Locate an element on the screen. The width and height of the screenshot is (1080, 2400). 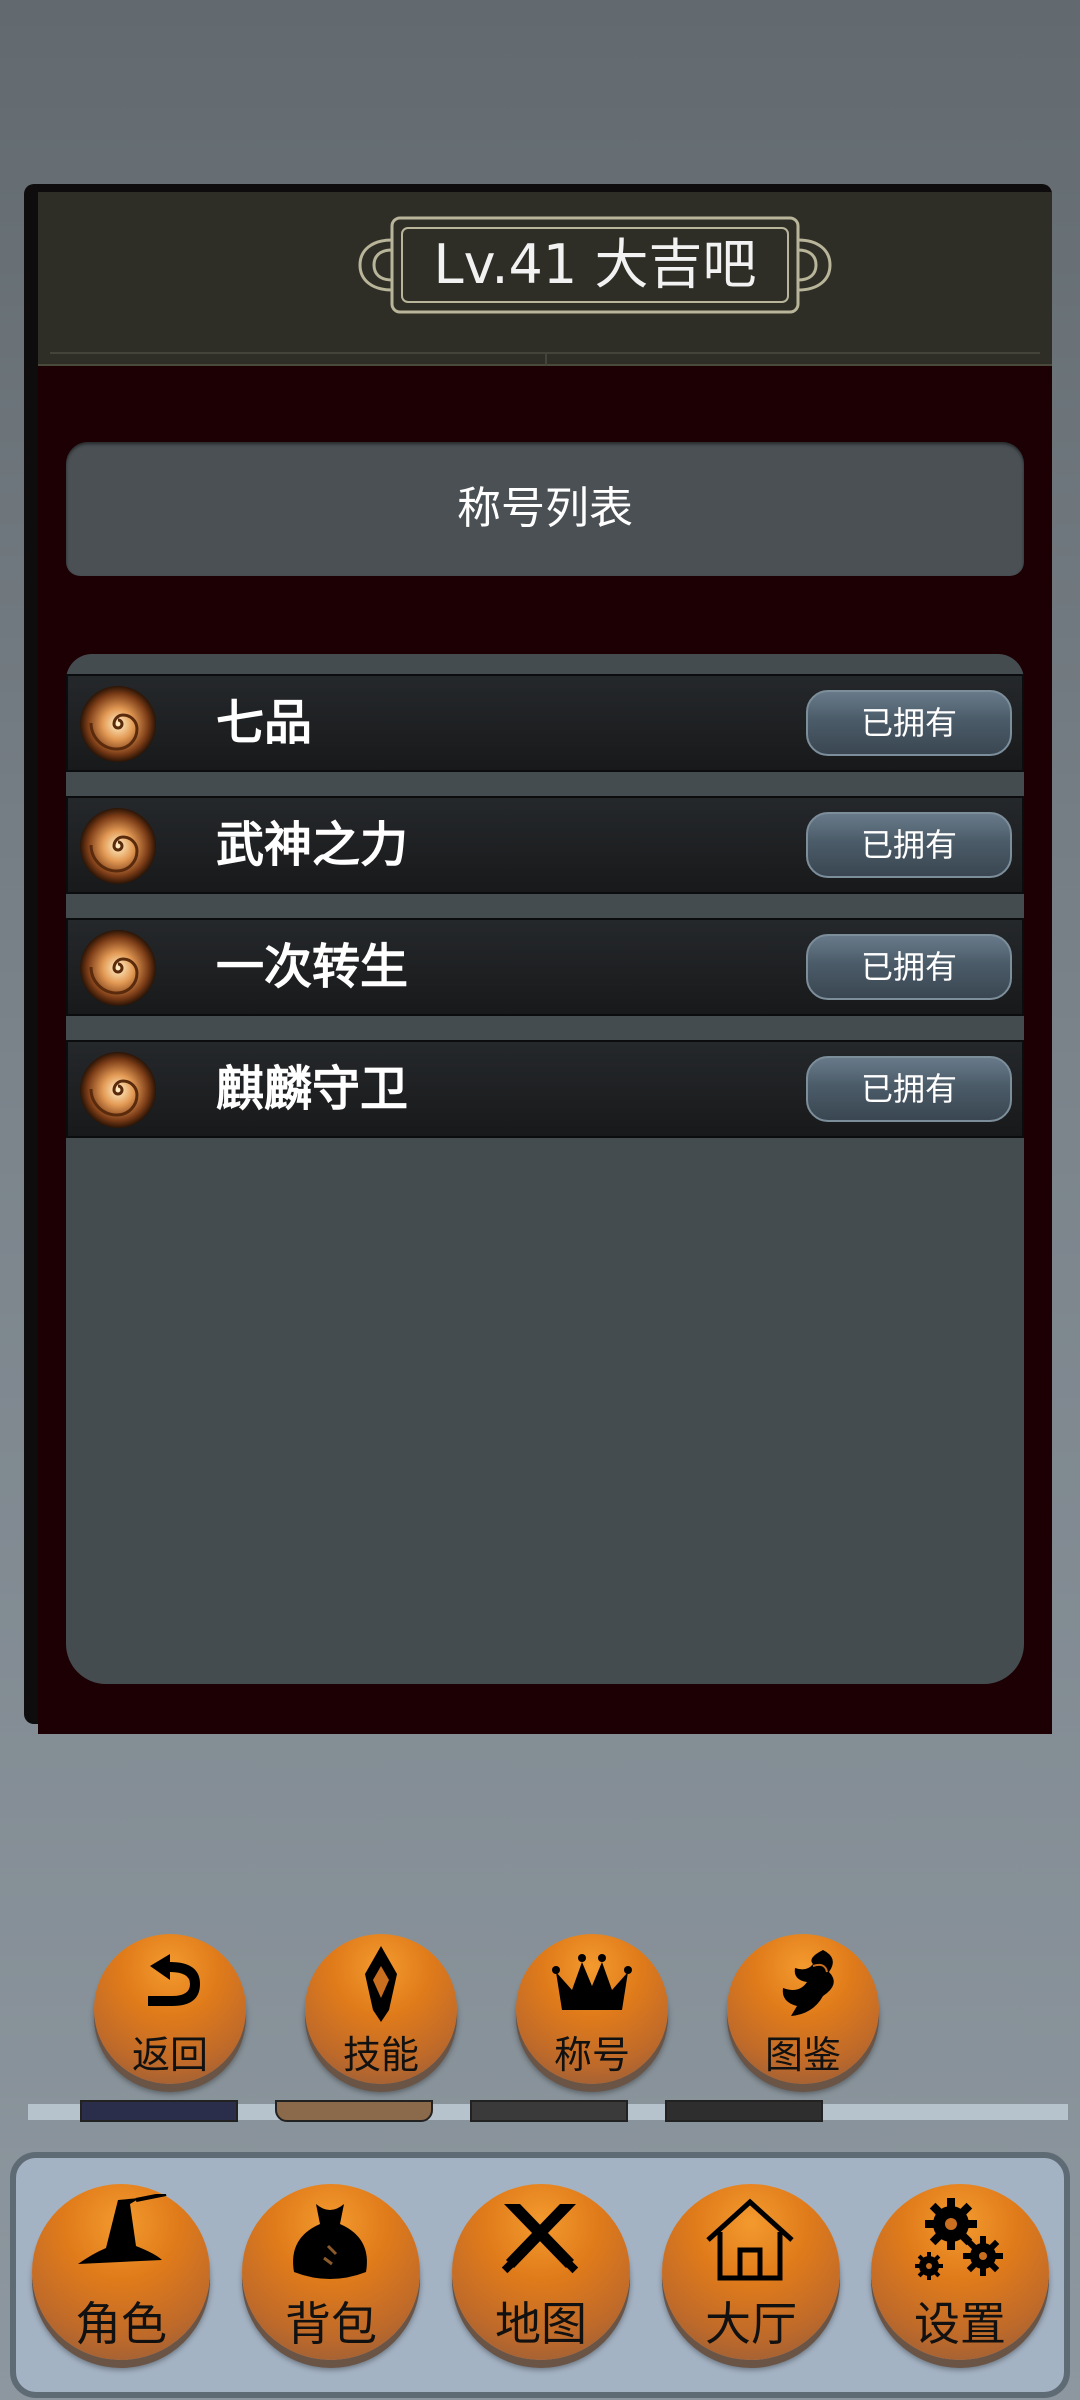
gears-icon is located at coordinates (959, 2239).